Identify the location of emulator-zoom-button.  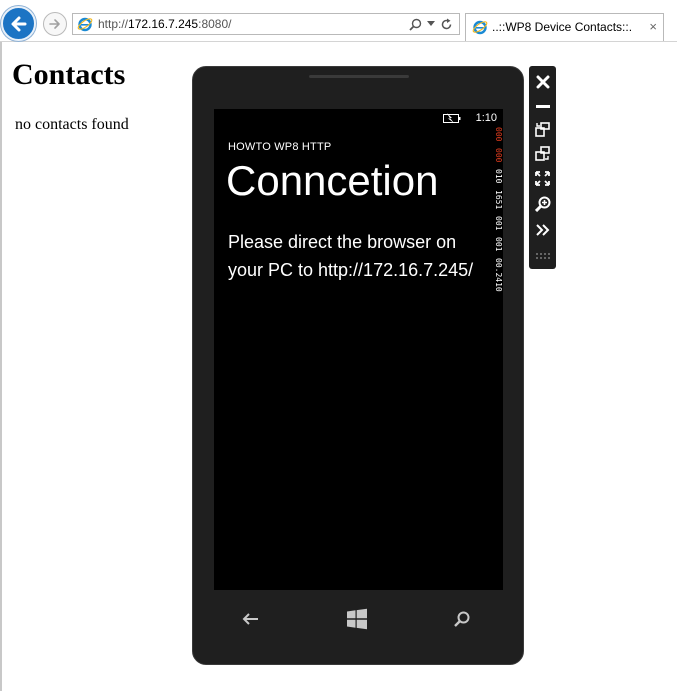
(542, 203).